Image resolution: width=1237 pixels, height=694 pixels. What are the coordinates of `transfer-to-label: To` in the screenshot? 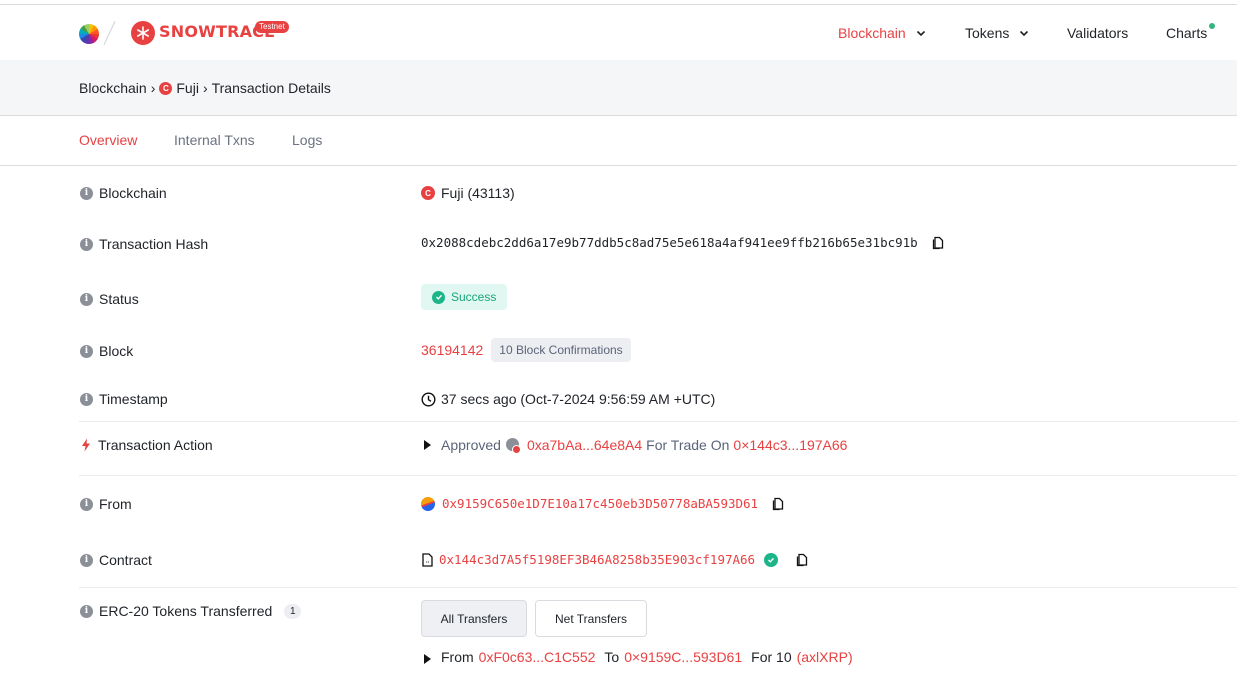 It's located at (612, 657).